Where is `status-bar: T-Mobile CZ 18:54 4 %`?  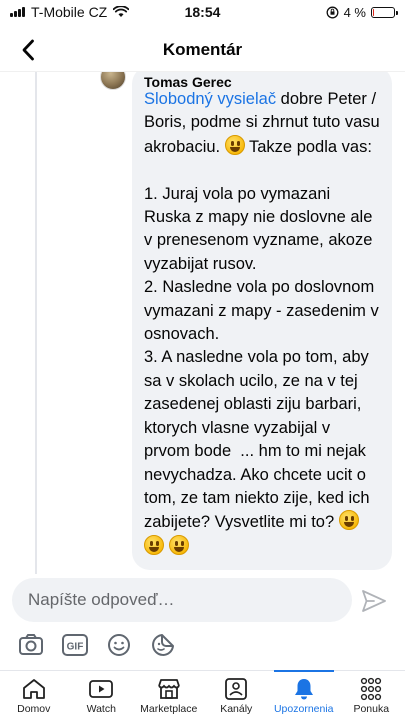 status-bar: T-Mobile CZ 18:54 4 % is located at coordinates (202, 12).